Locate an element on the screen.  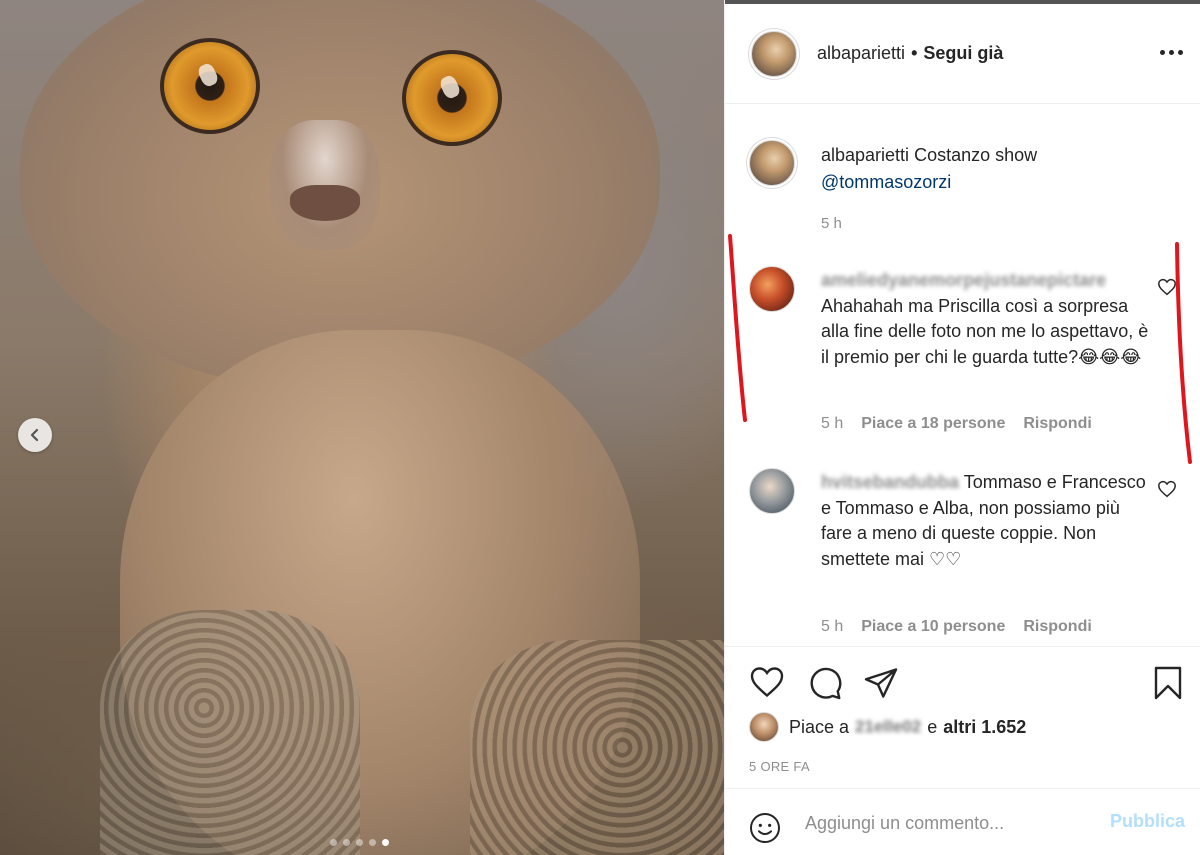
comment-meta: 5 h Piace a 18 persone Rispondi is located at coordinates (956, 424).